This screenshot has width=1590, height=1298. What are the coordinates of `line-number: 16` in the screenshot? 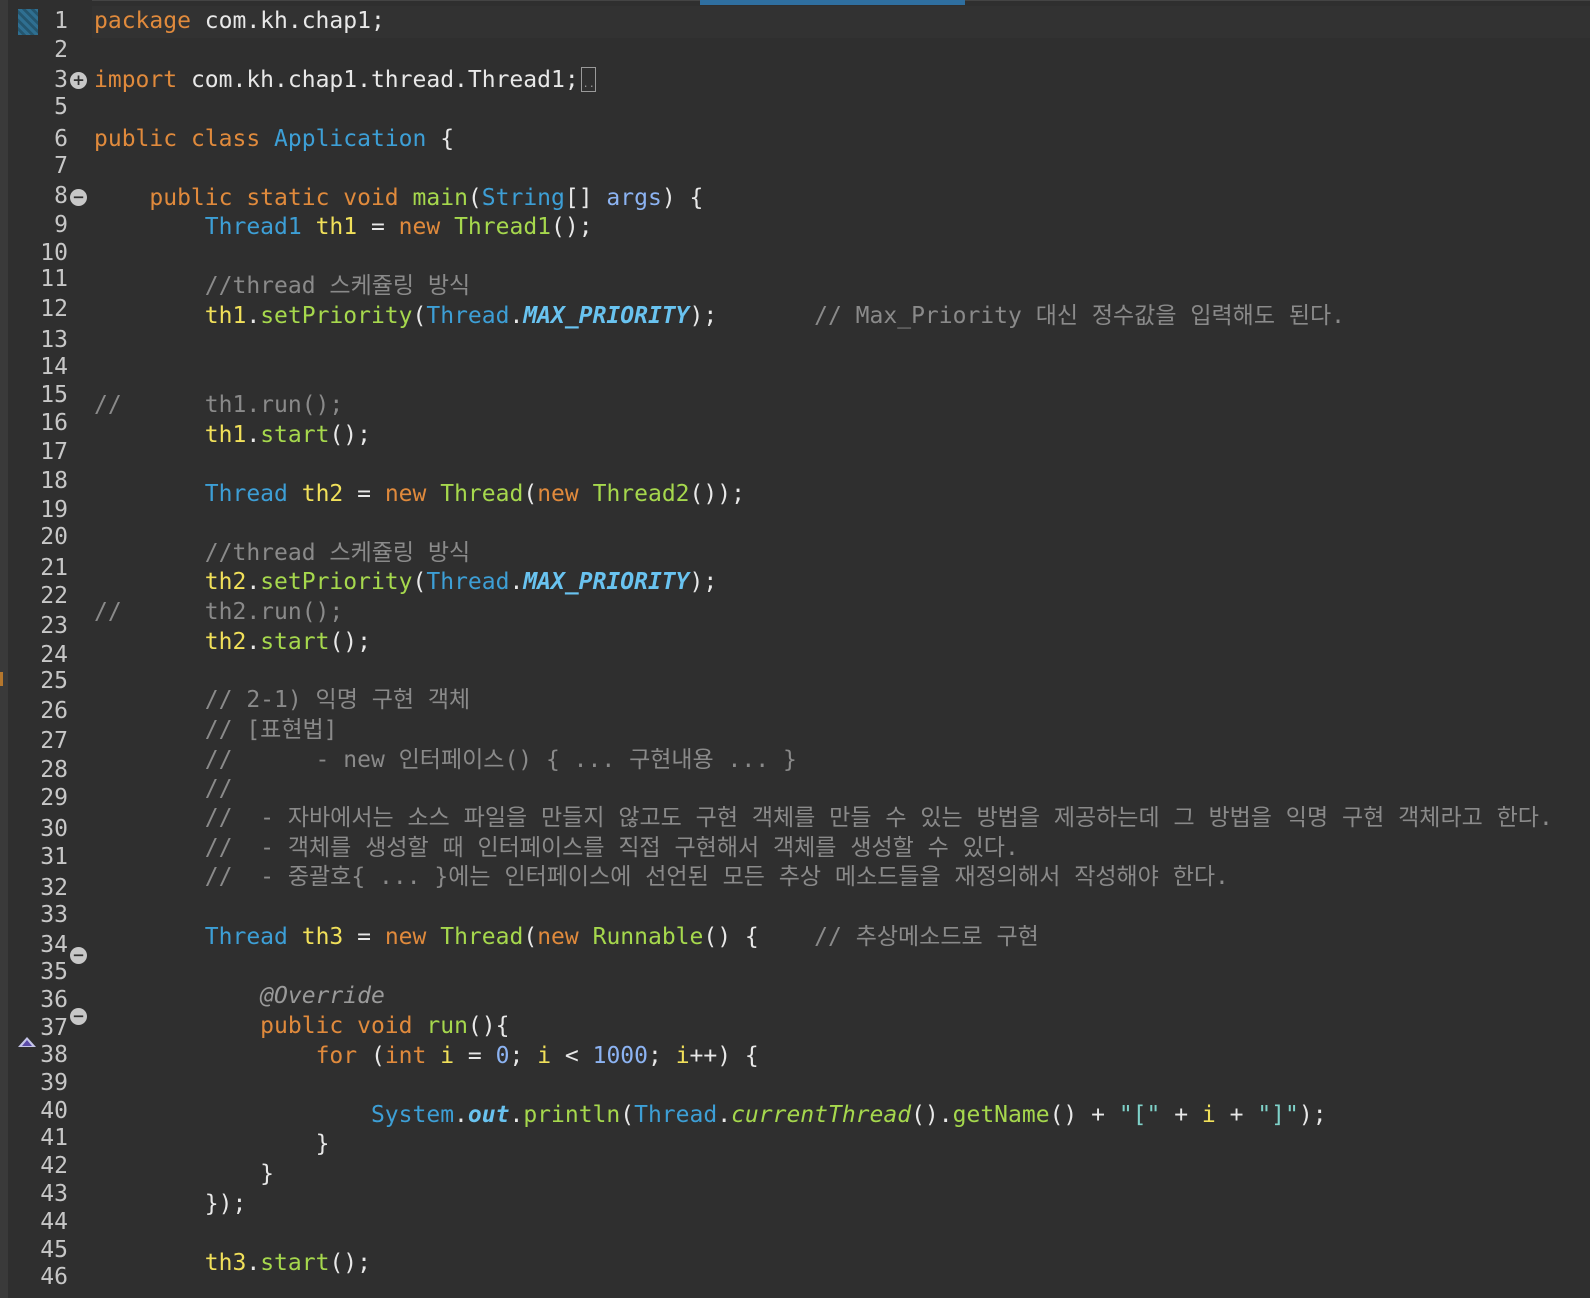 It's located at (54, 423).